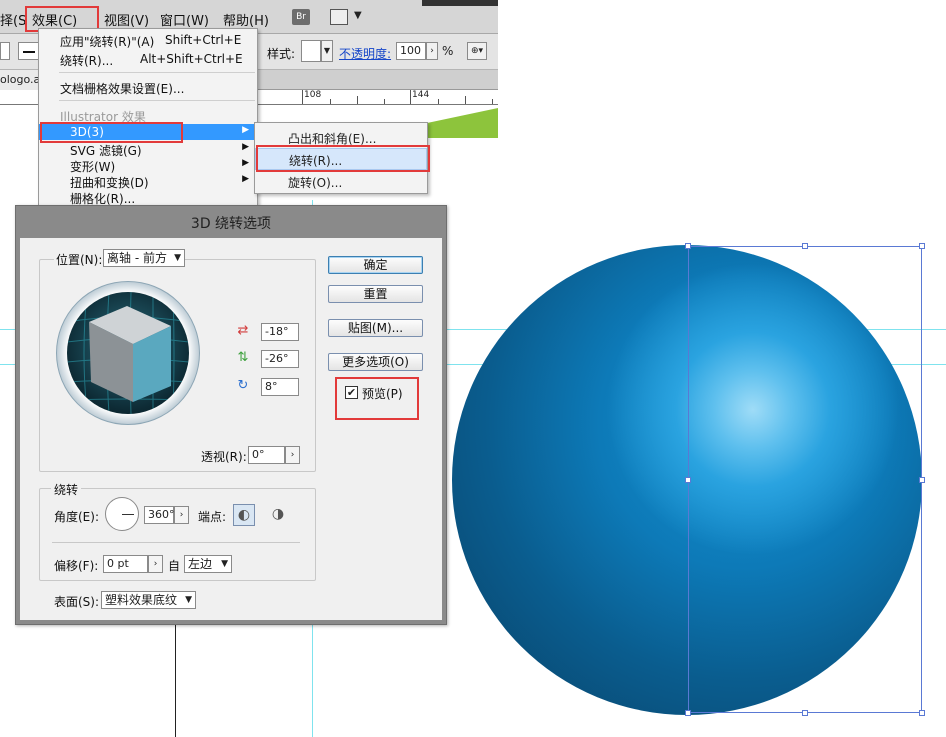 The height and width of the screenshot is (737, 946). Describe the element at coordinates (122, 514) in the screenshot. I see `angle-dial` at that location.